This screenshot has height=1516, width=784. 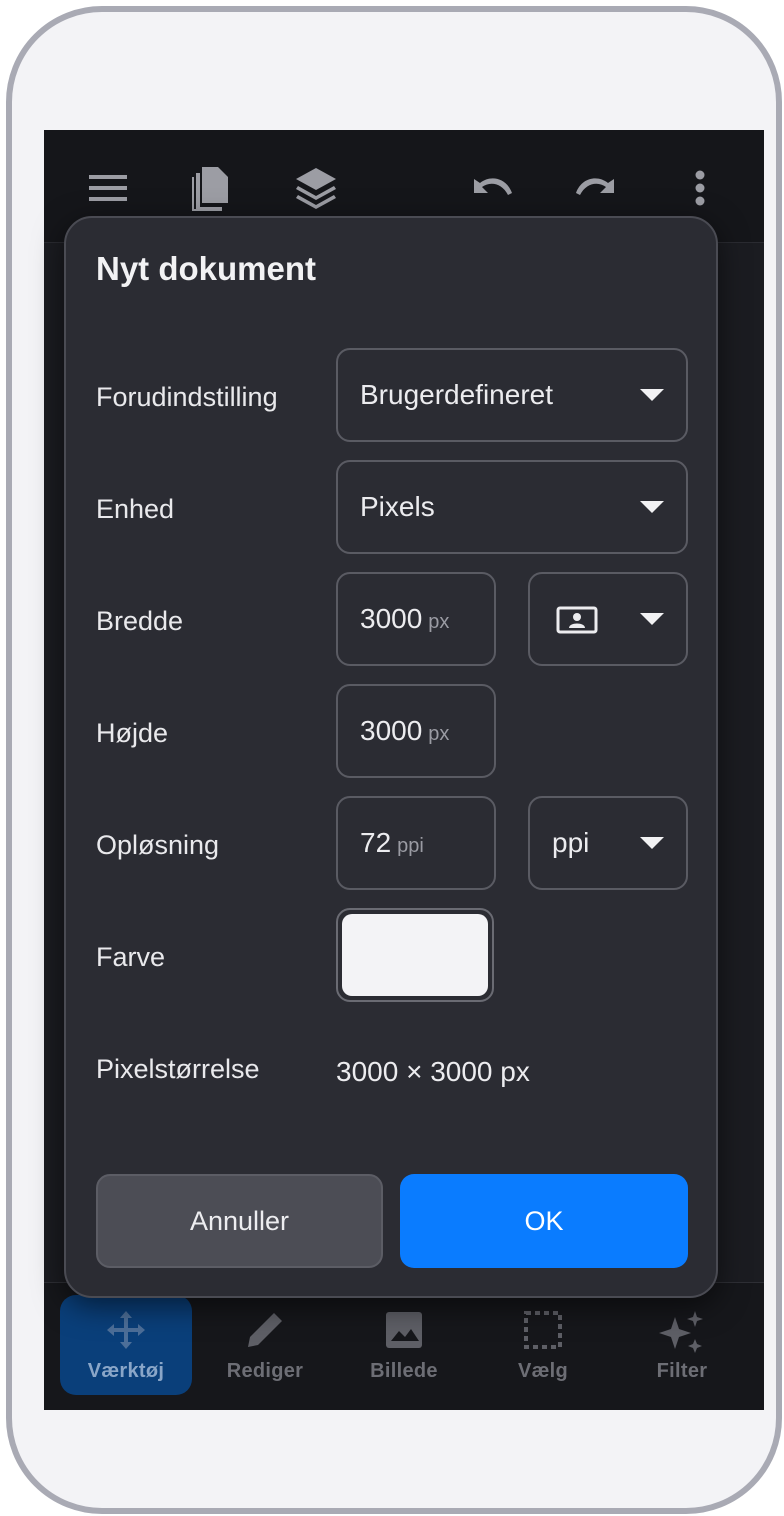 What do you see at coordinates (397, 506) in the screenshot?
I see `unit-value: Pixels` at bounding box center [397, 506].